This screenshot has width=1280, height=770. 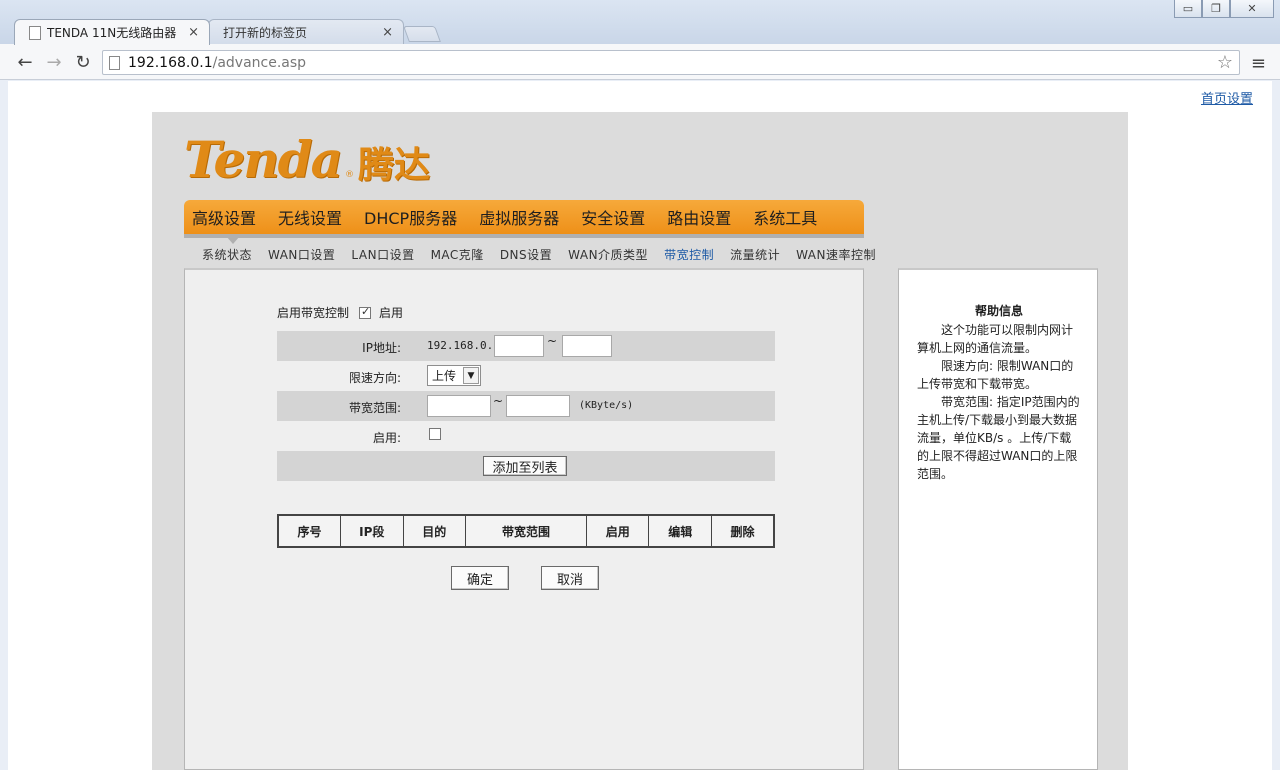 I want to click on bandwidth-min-input, so click(x=459, y=406).